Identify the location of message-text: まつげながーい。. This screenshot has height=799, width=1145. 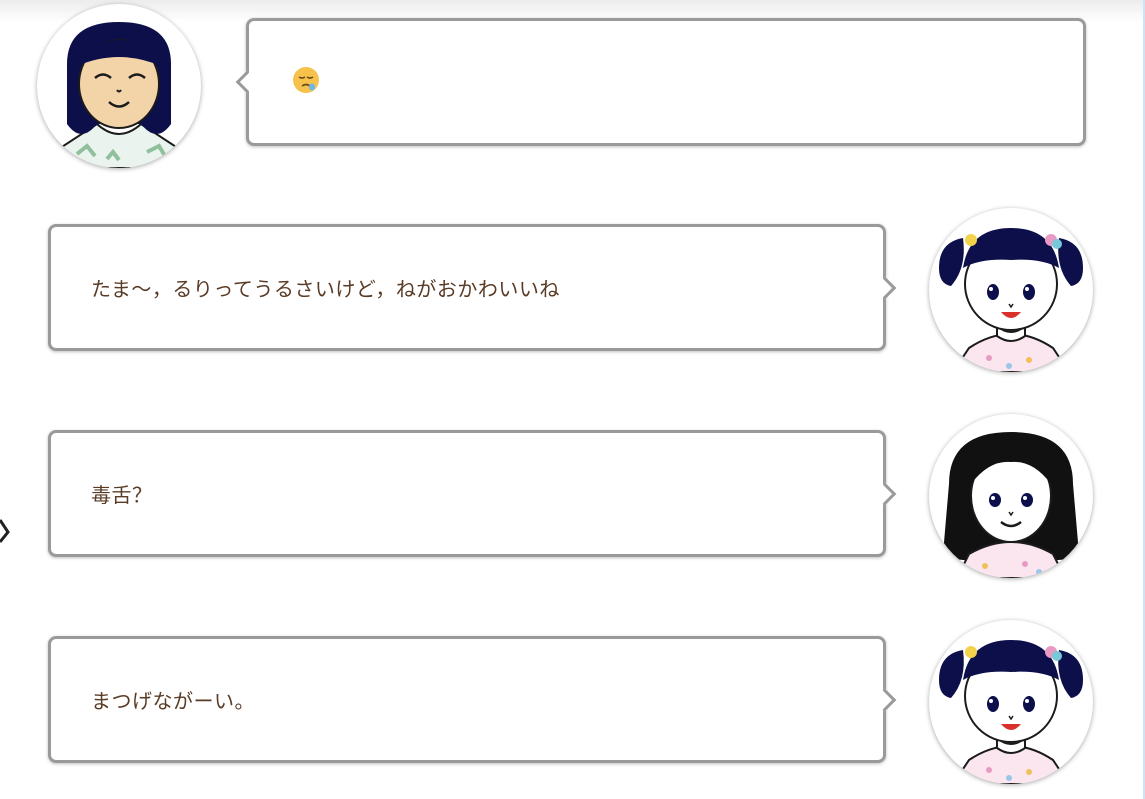
(173, 701).